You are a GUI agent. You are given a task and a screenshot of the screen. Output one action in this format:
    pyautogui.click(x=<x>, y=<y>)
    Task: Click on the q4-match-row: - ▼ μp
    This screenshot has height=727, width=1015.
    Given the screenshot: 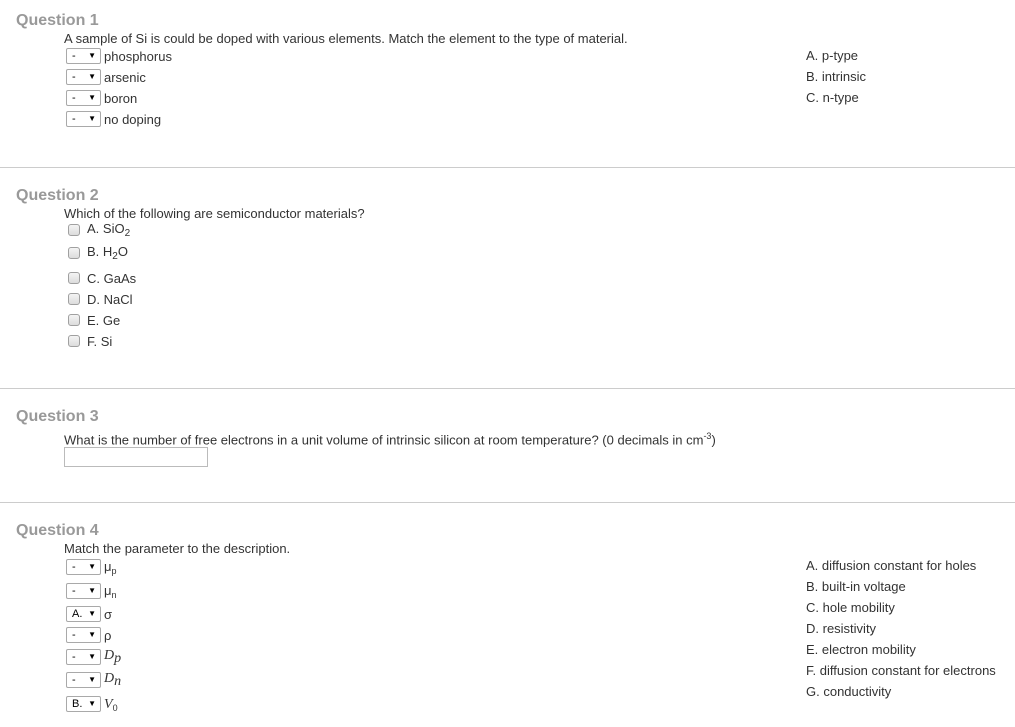 What is the action you would take?
    pyautogui.click(x=91, y=567)
    